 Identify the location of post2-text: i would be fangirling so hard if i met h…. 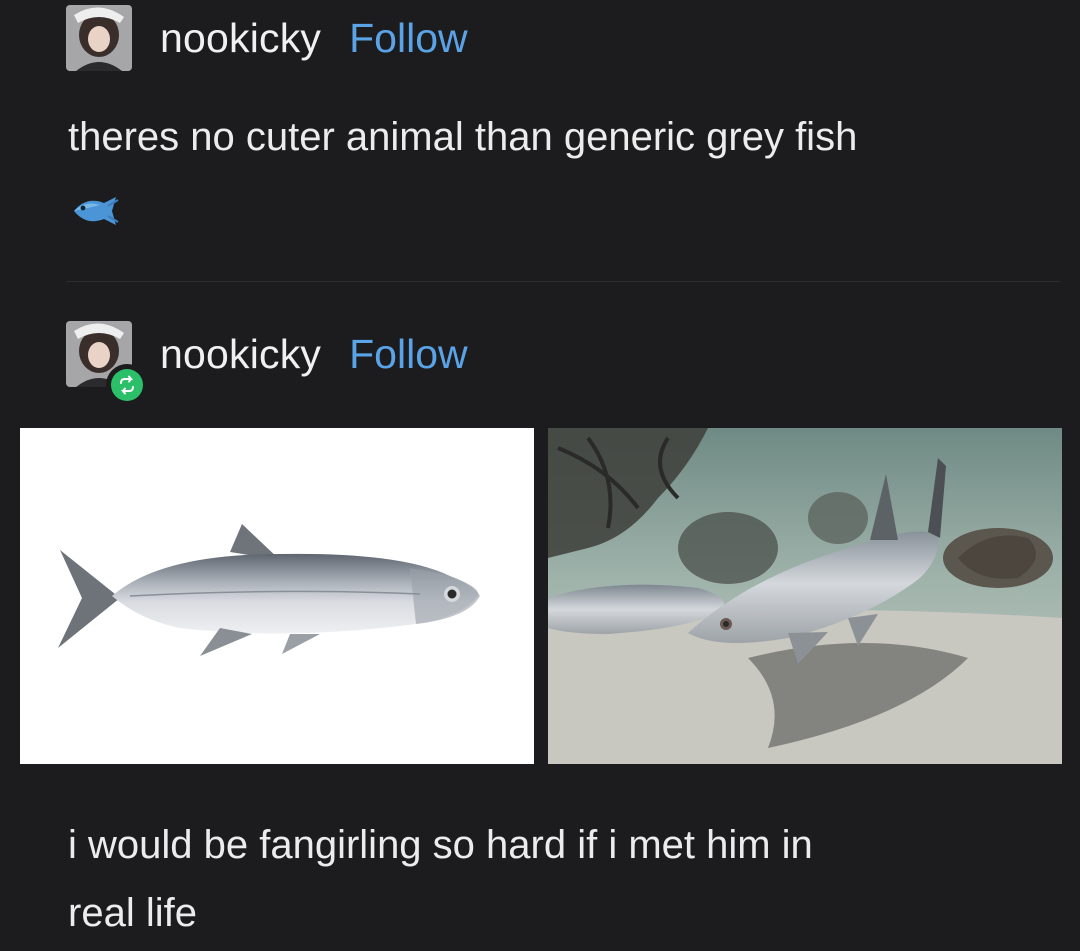
(440, 879).